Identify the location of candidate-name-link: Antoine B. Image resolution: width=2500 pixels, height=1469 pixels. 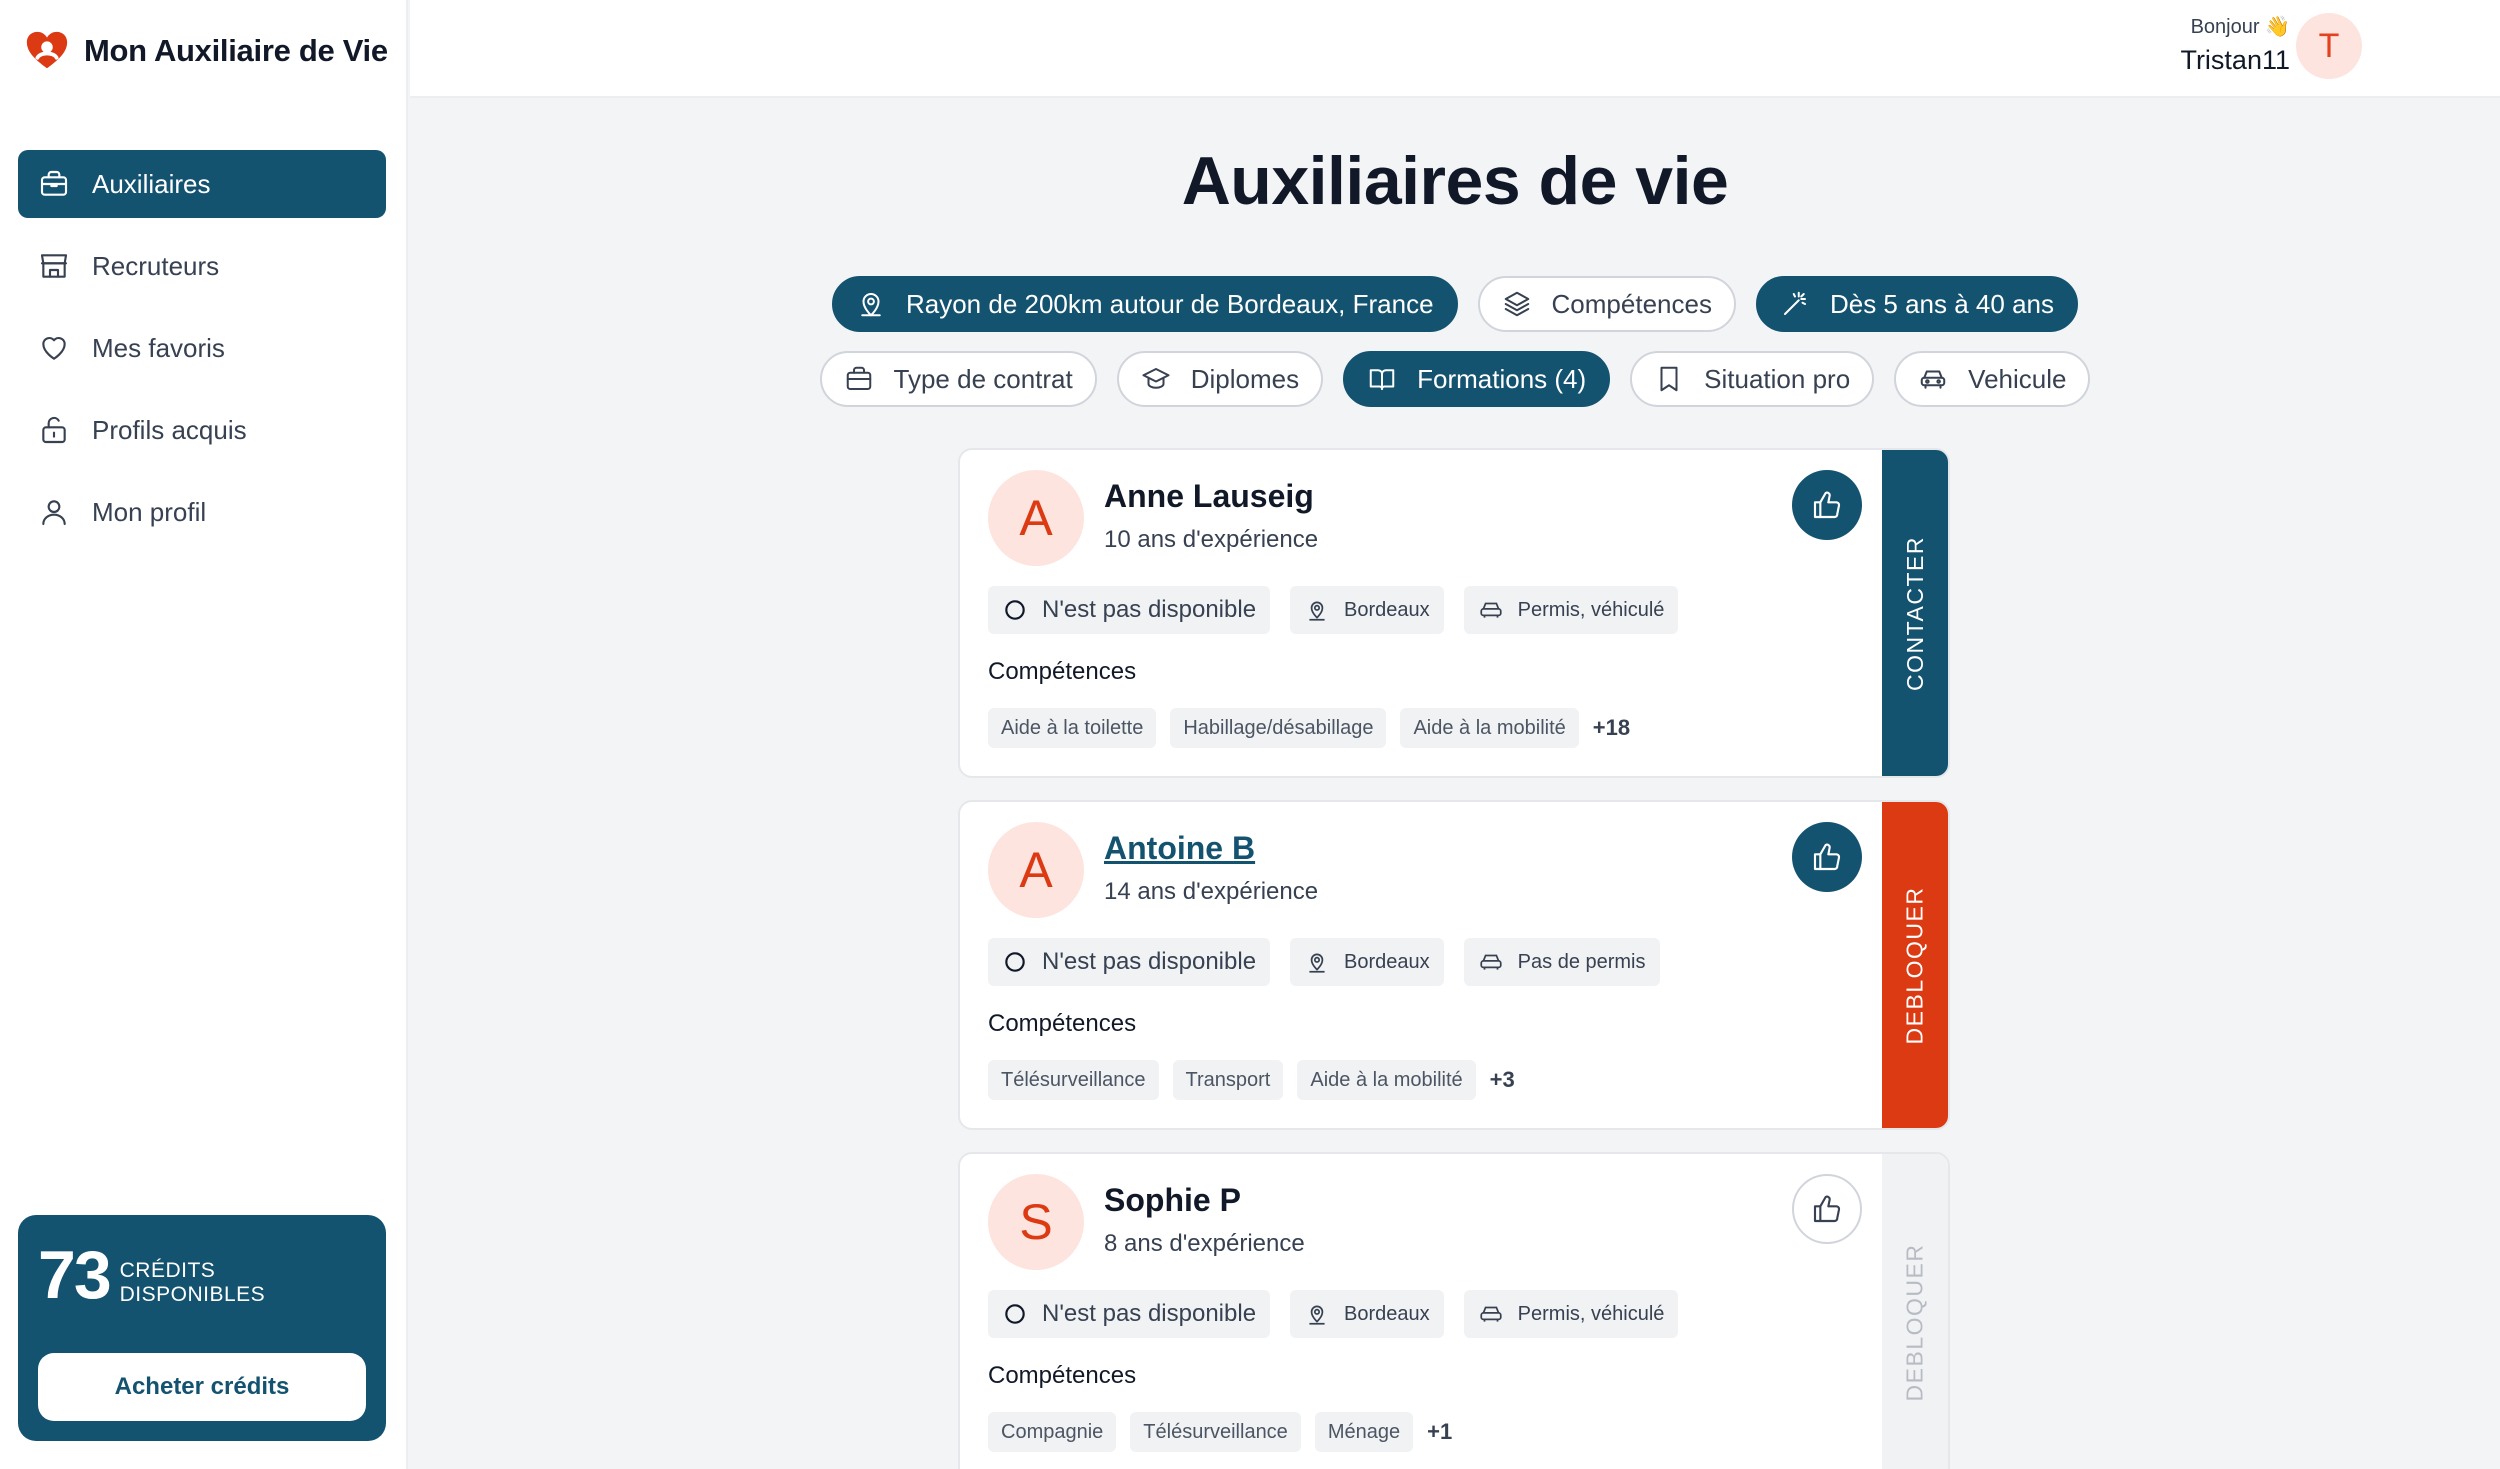
(1179, 848).